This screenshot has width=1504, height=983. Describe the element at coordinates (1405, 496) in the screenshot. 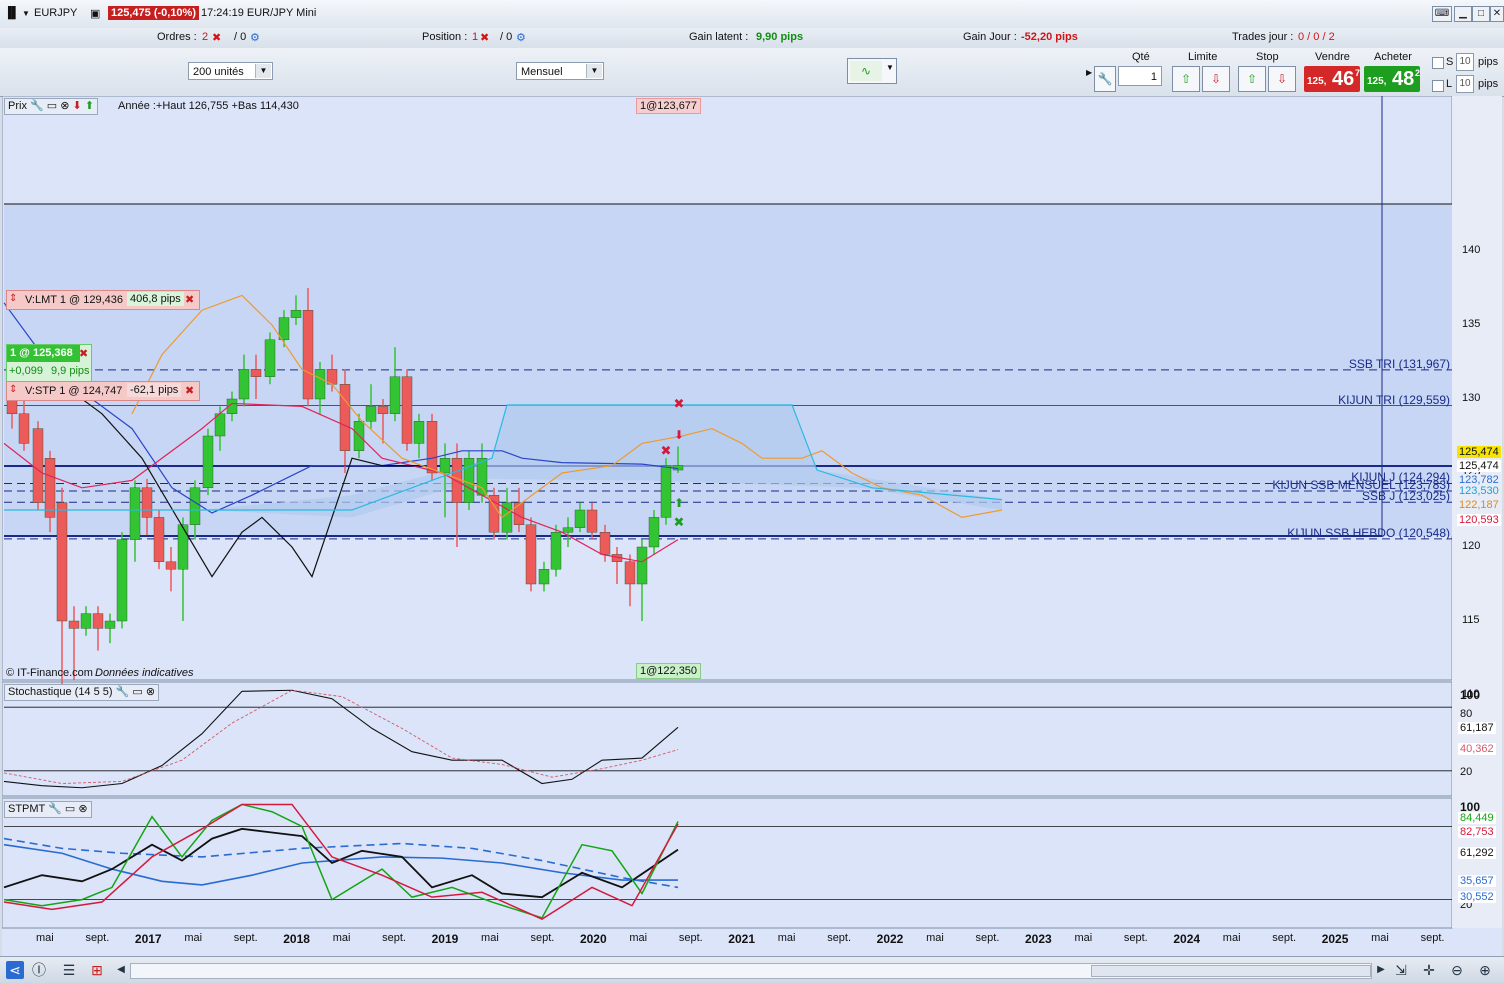

I see `level-label: SSB J (123,025)` at that location.